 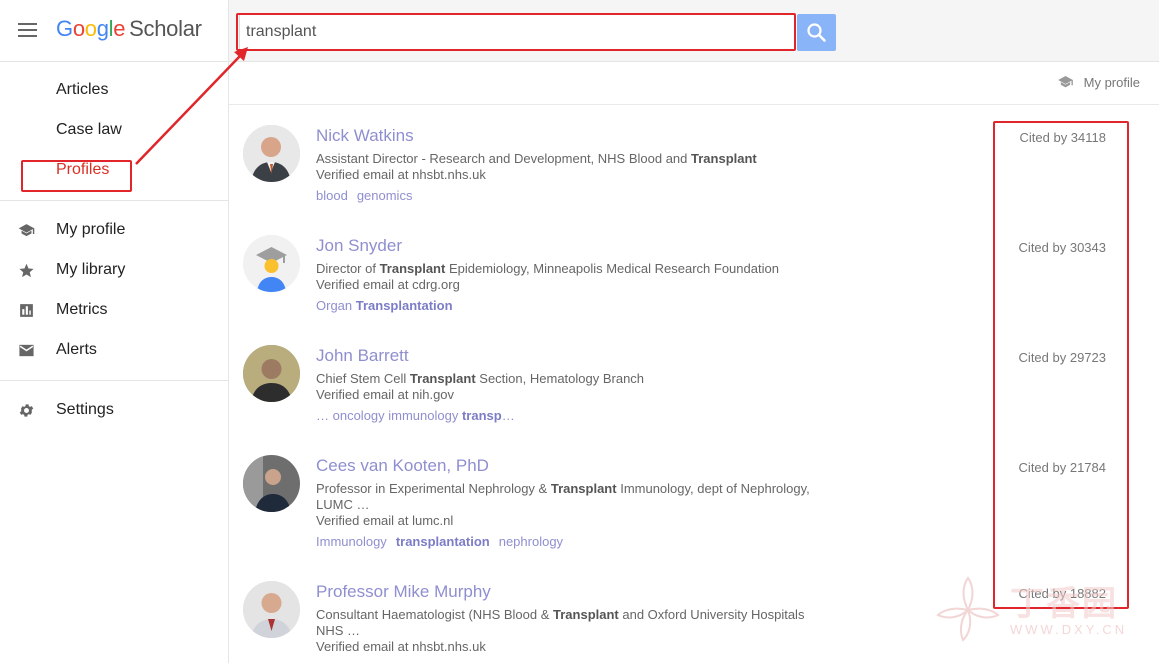 I want to click on profile-email: Verified email at cdrg.org, so click(x=388, y=284).